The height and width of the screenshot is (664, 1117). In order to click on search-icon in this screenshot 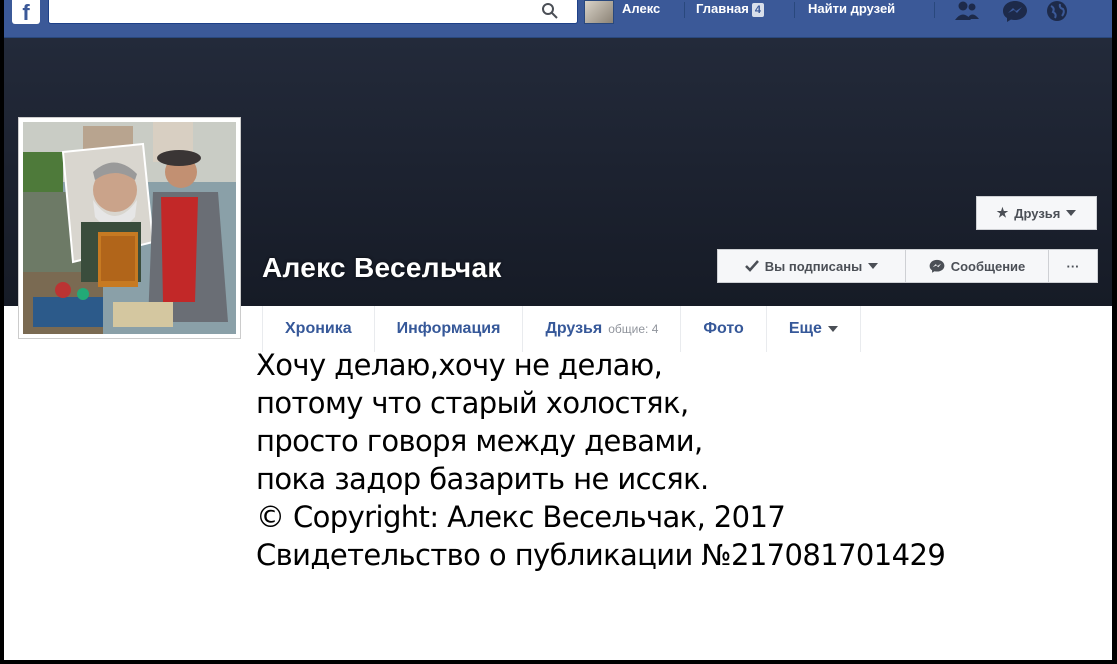, I will do `click(550, 11)`.